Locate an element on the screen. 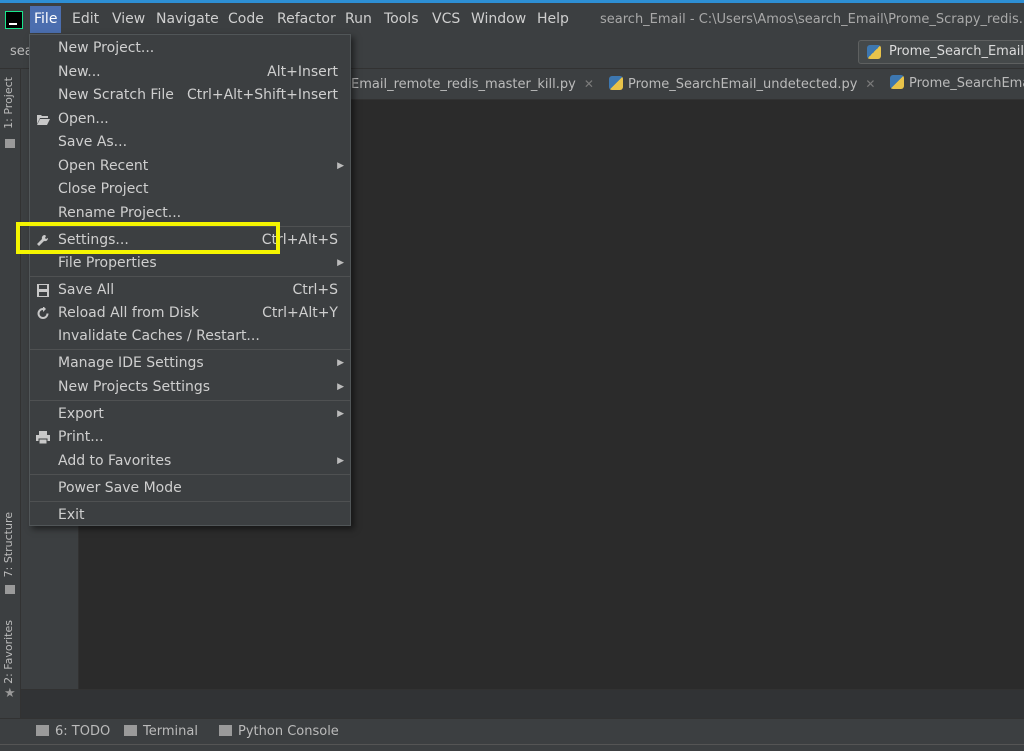 This screenshot has height=751, width=1024. tool-tab-python-console: Python Console is located at coordinates (279, 732).